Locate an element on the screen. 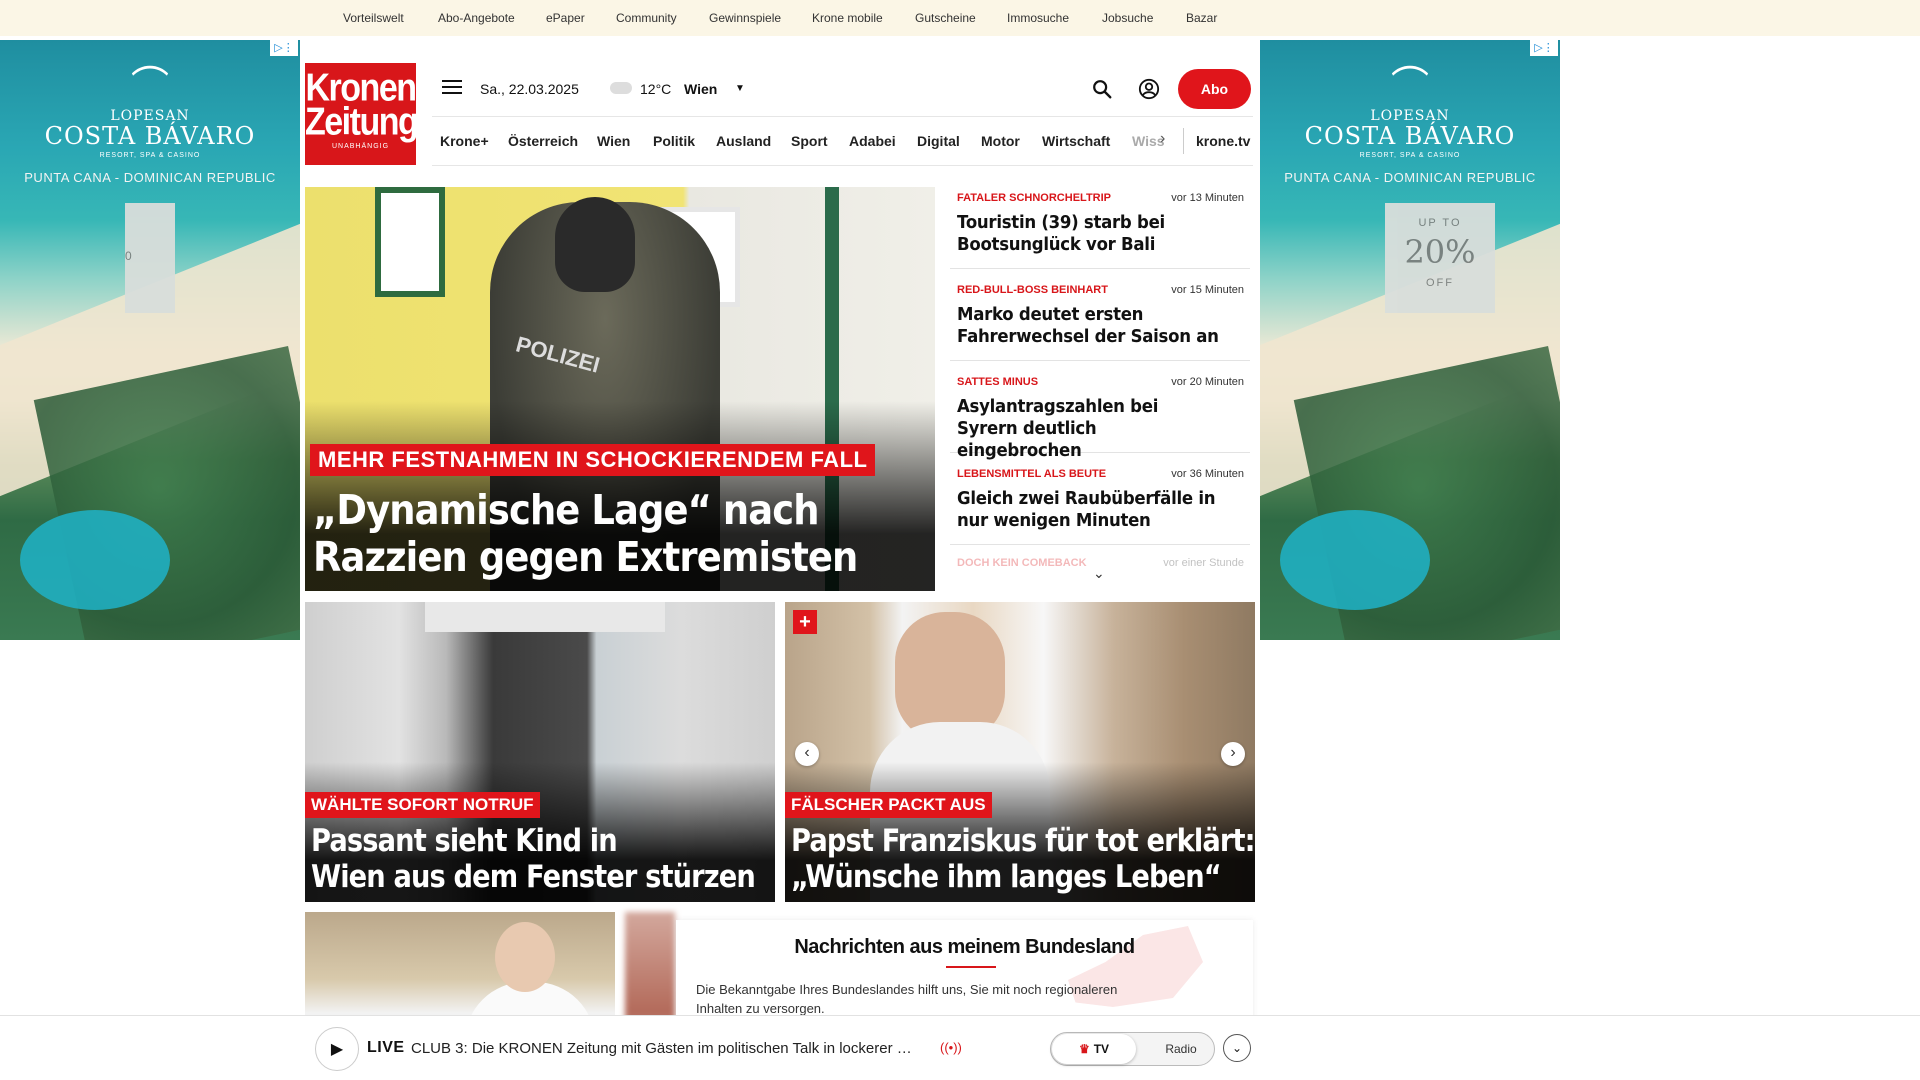 The width and height of the screenshot is (1920, 1080). expand-player-chevron-icon: ⌄ is located at coordinates (1237, 1048).